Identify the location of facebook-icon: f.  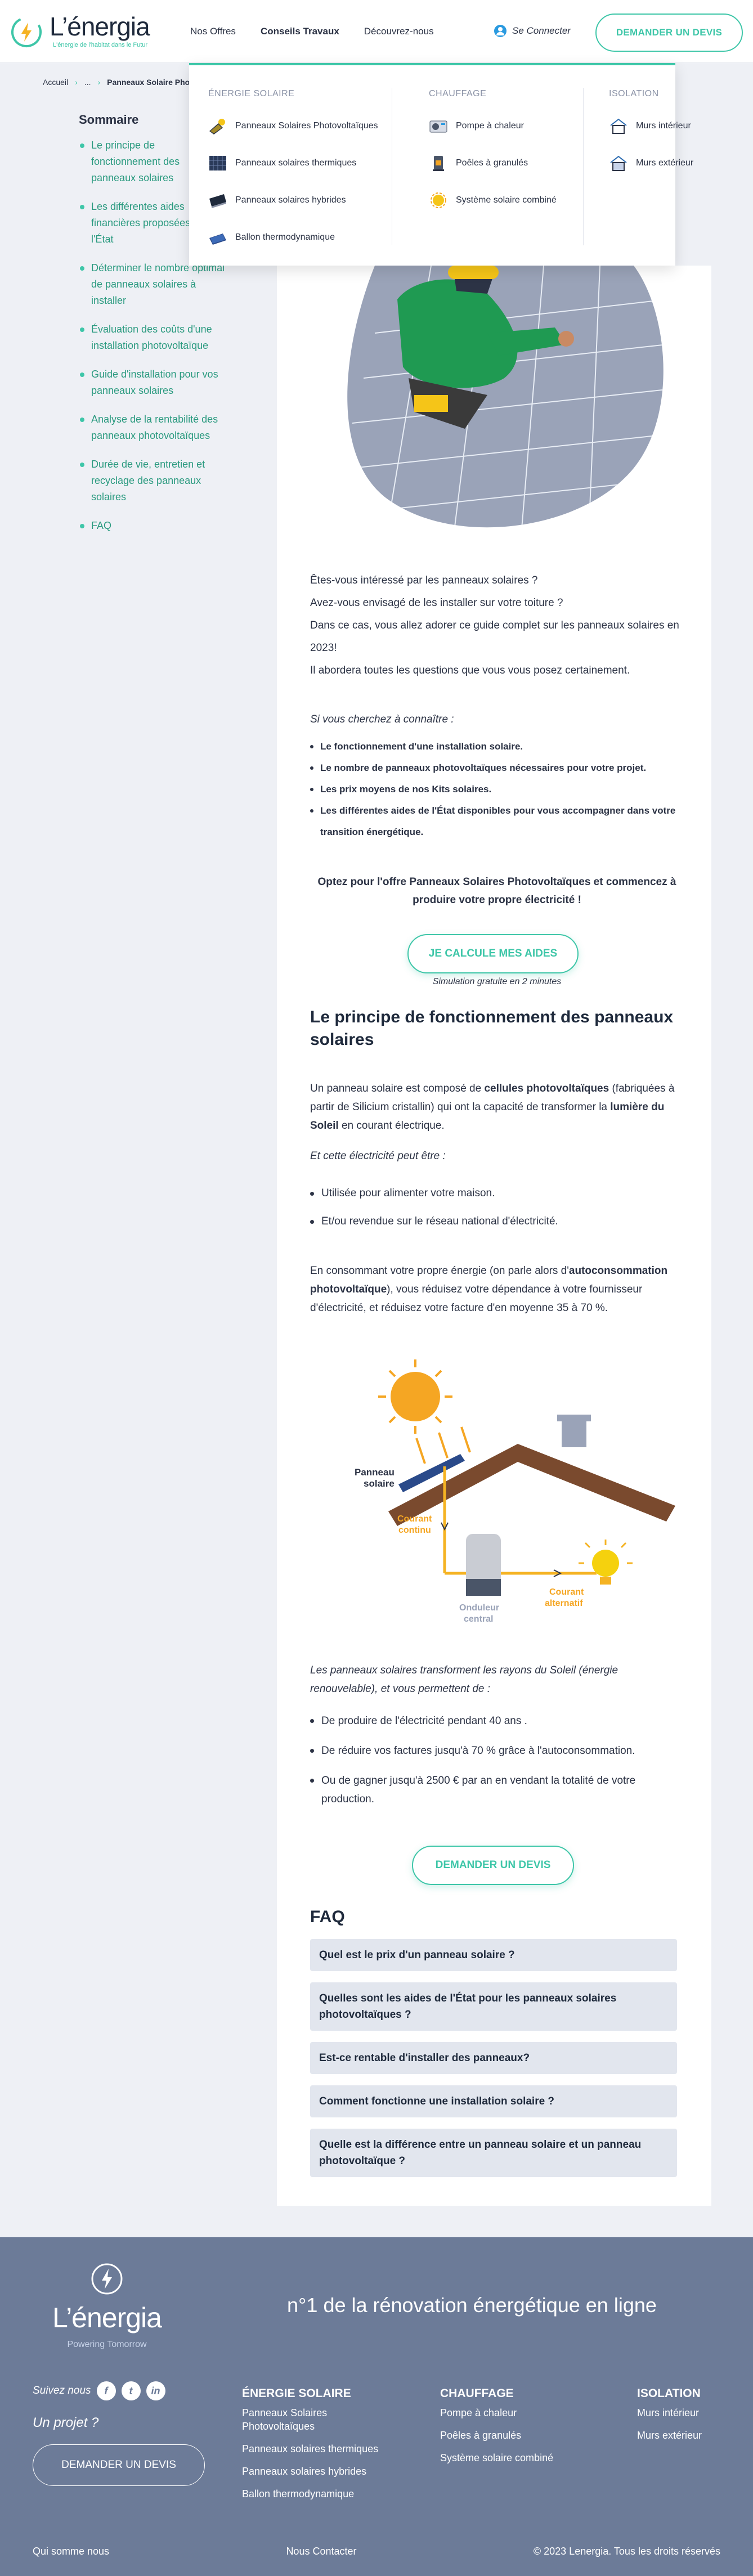
(106, 2390).